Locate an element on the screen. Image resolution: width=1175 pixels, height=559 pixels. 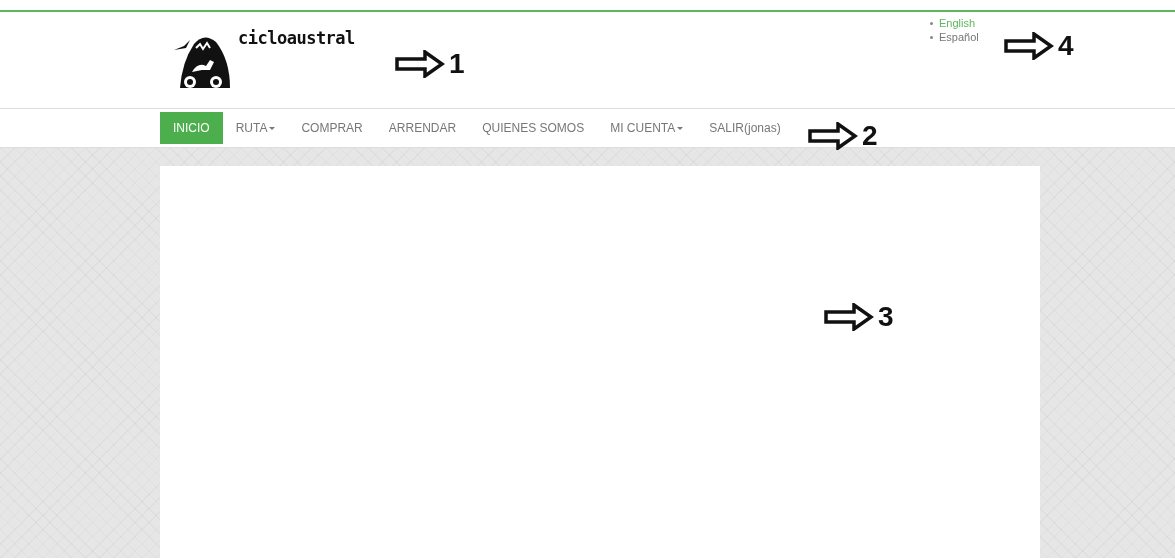
nav-item: INICIO is located at coordinates (191, 128).